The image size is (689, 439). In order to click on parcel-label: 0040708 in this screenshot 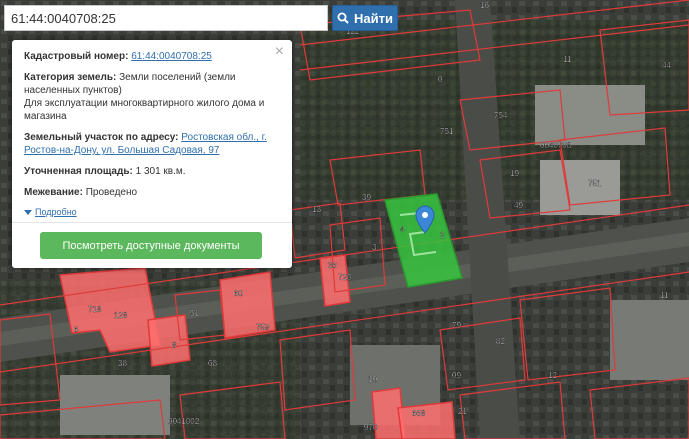, I will do `click(556, 145)`.